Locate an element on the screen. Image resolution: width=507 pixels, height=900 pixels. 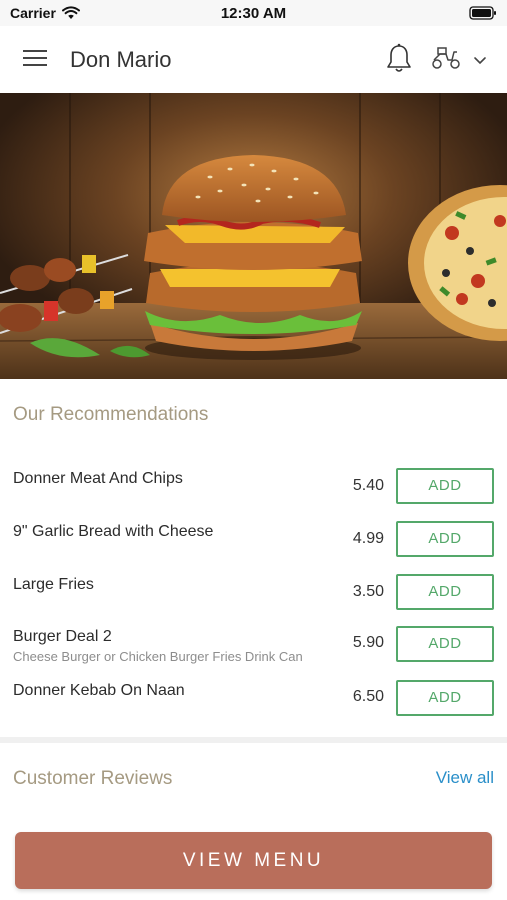
battery-icon is located at coordinates (483, 15).